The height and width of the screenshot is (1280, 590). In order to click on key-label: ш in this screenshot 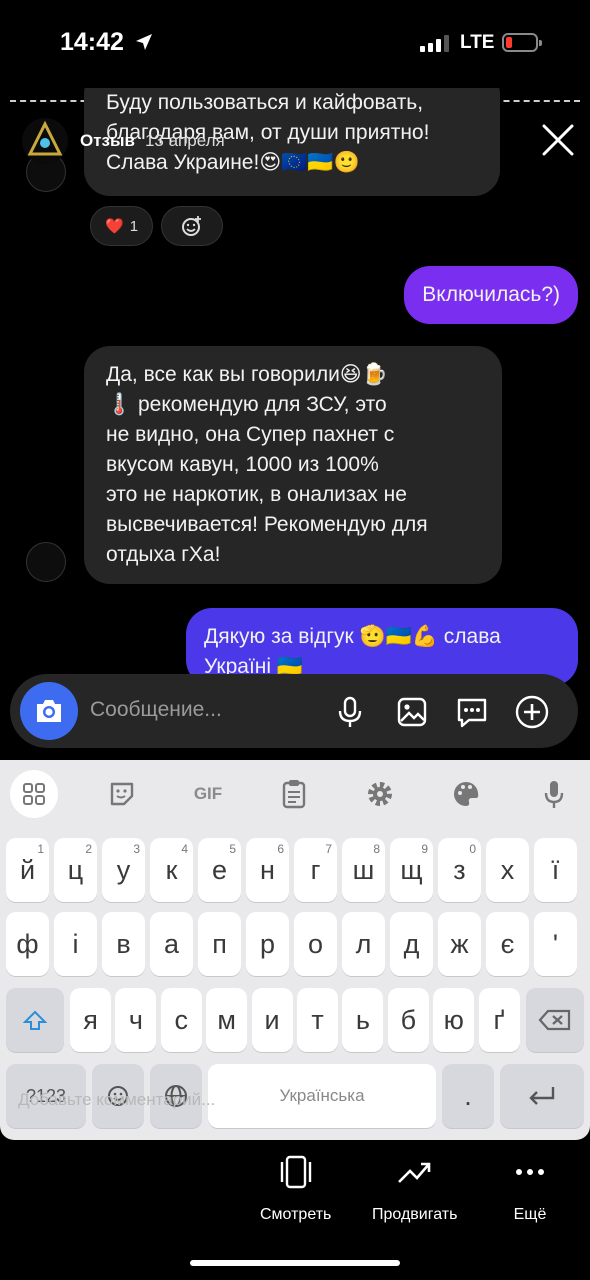, I will do `click(363, 869)`.